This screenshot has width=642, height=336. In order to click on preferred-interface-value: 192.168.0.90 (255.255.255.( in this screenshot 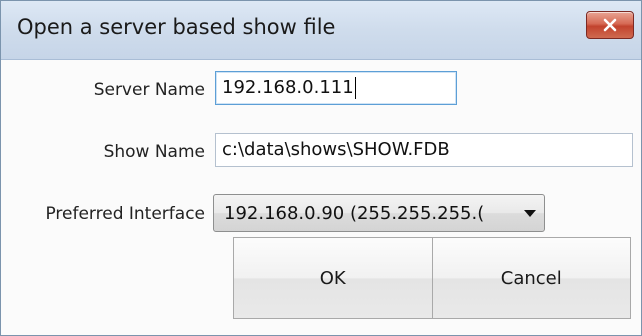, I will do `click(354, 213)`.